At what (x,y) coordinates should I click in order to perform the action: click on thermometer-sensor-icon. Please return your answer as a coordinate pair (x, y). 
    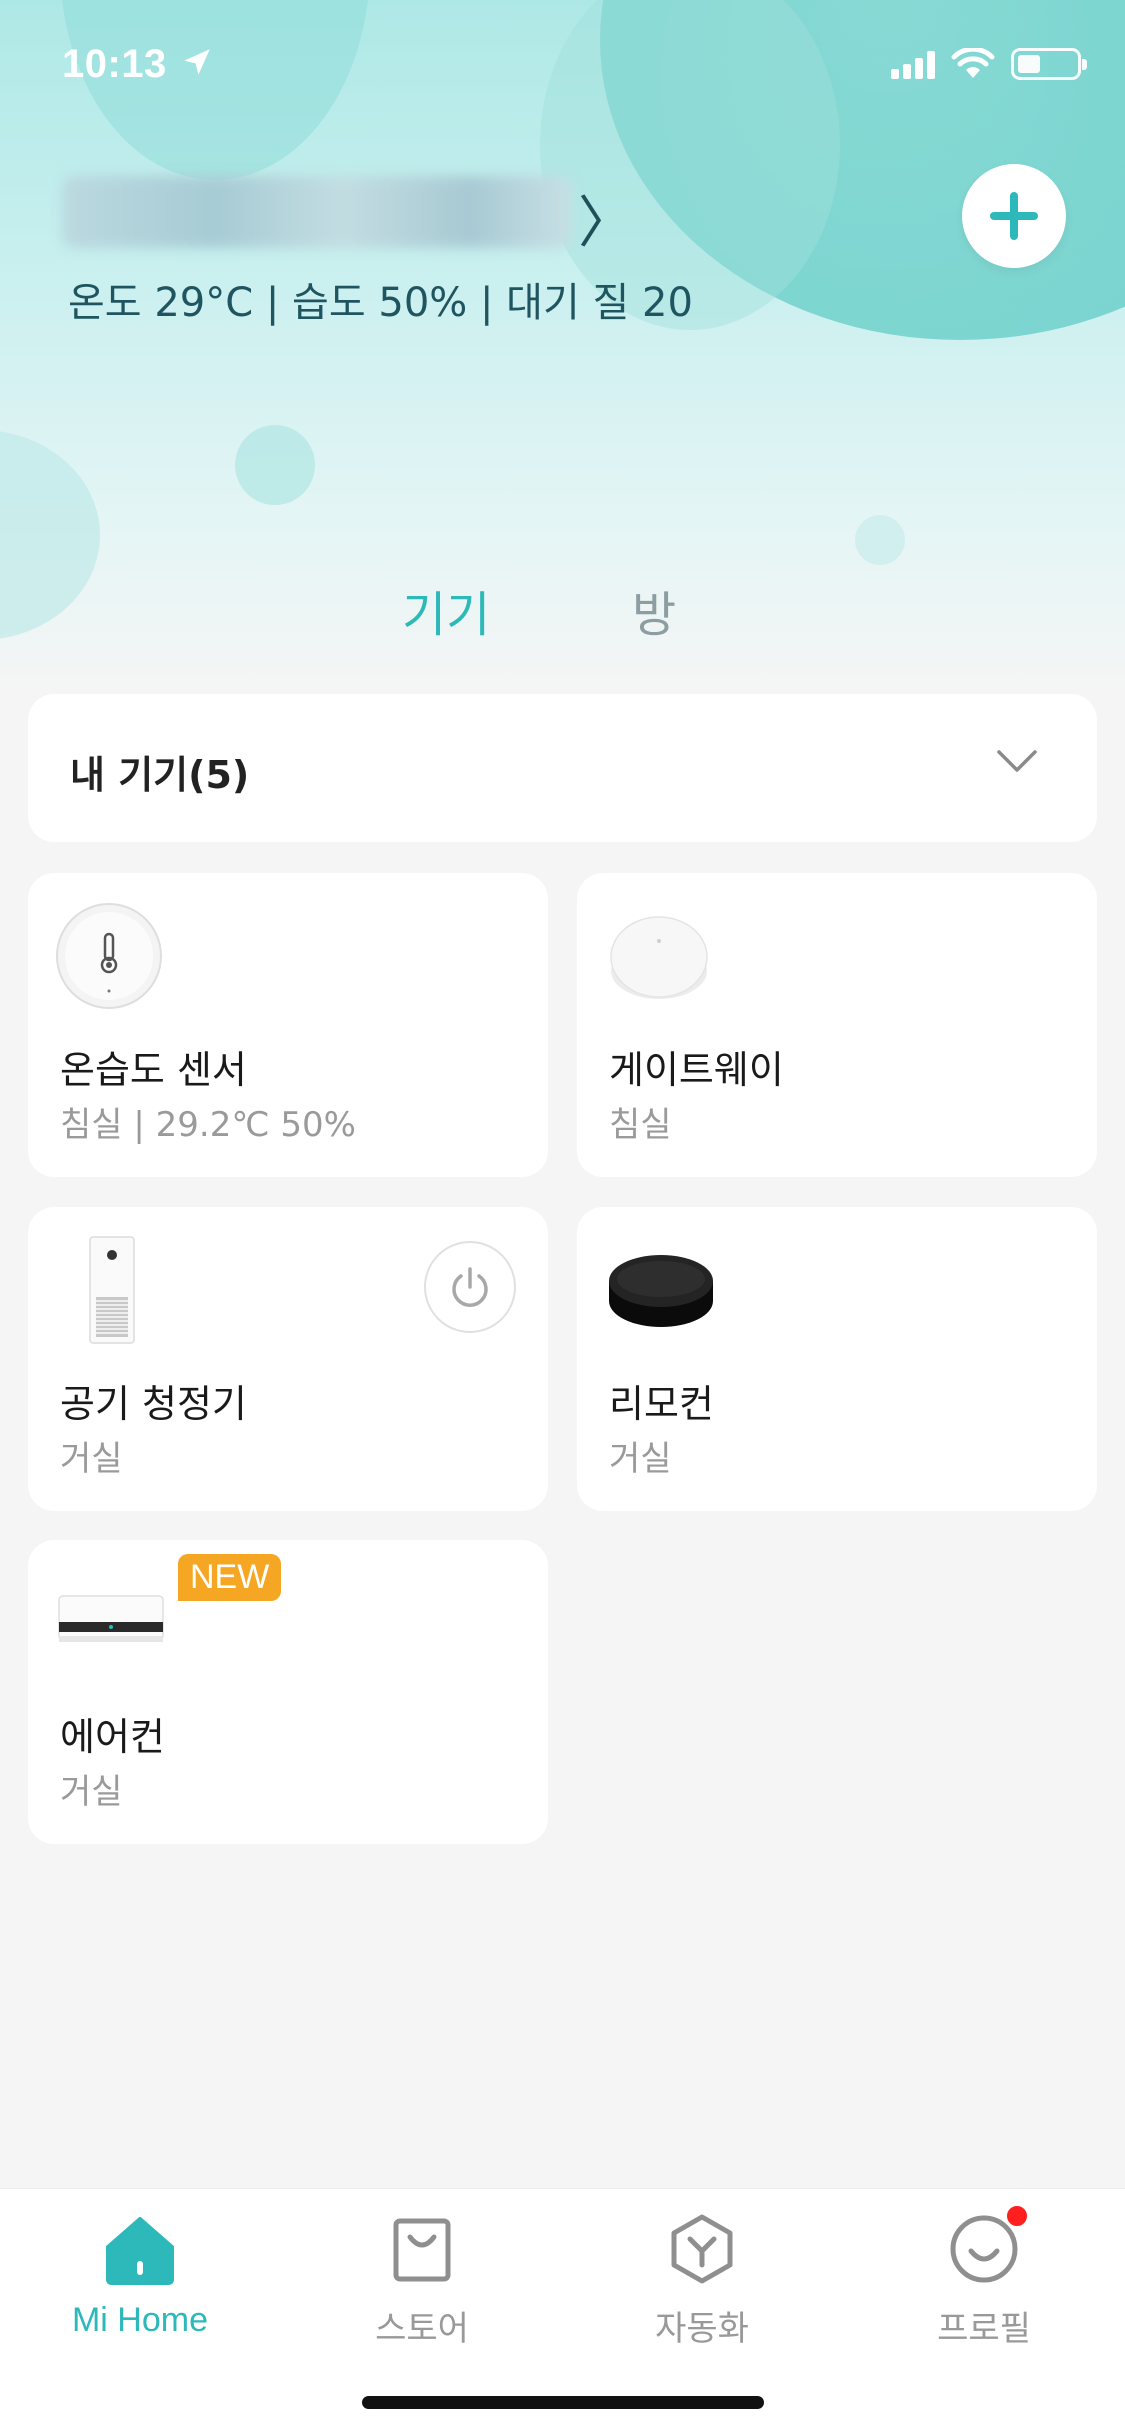
    Looking at the image, I should click on (109, 956).